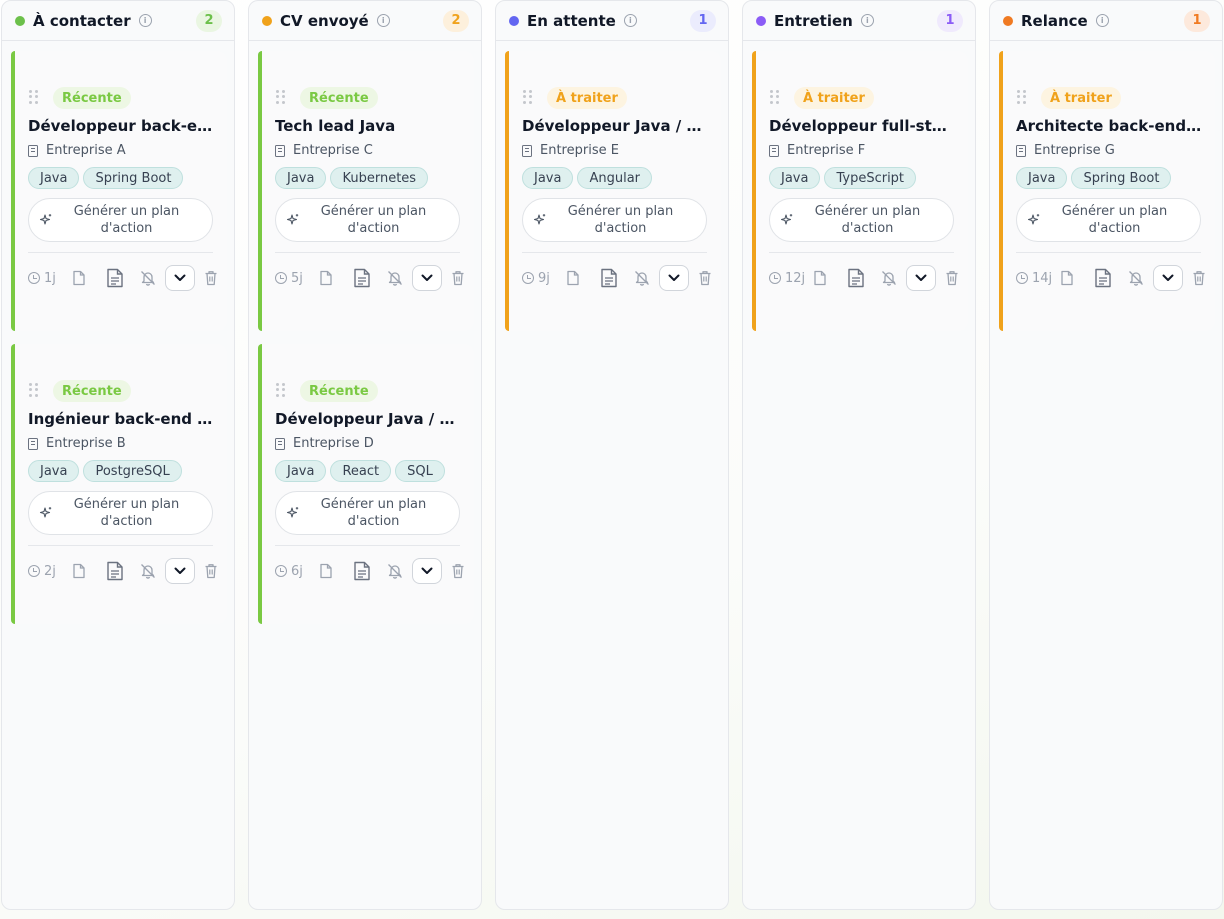 The width and height of the screenshot is (1224, 919). Describe the element at coordinates (368, 419) in the screenshot. I see `card-title: Développeur Java / React` at that location.